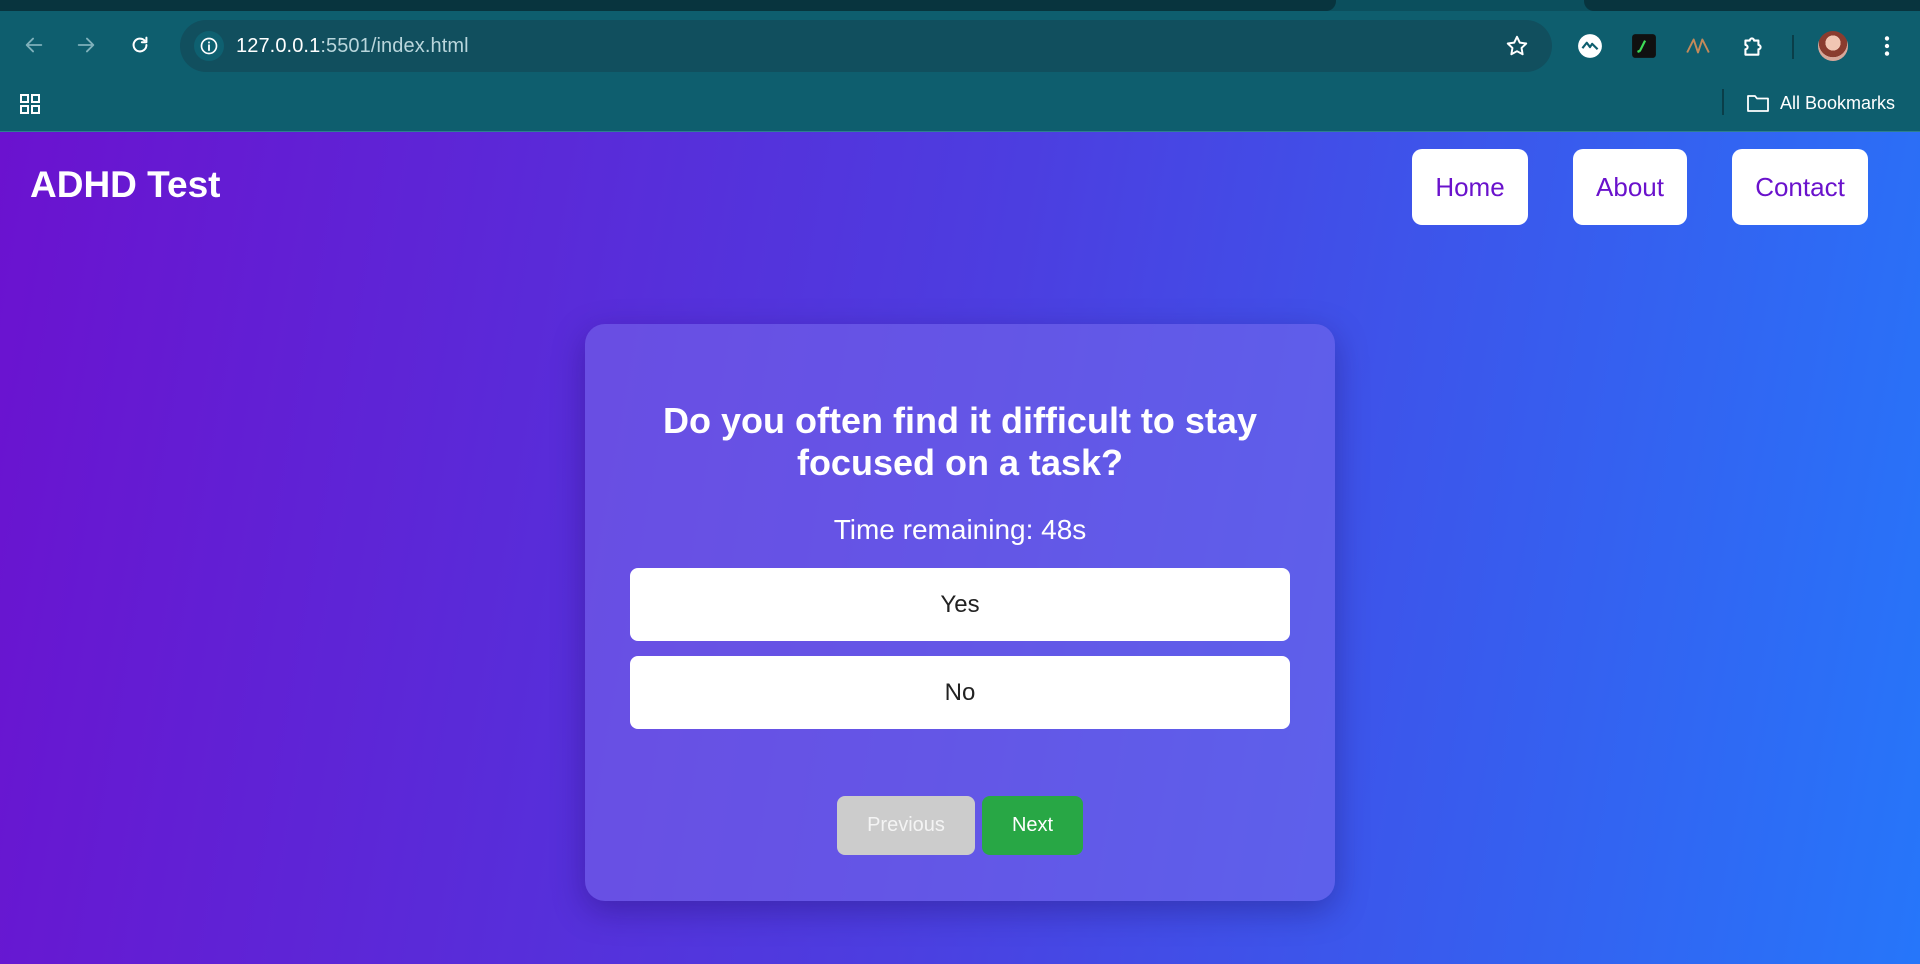  I want to click on browser-menu-button, so click(1887, 46).